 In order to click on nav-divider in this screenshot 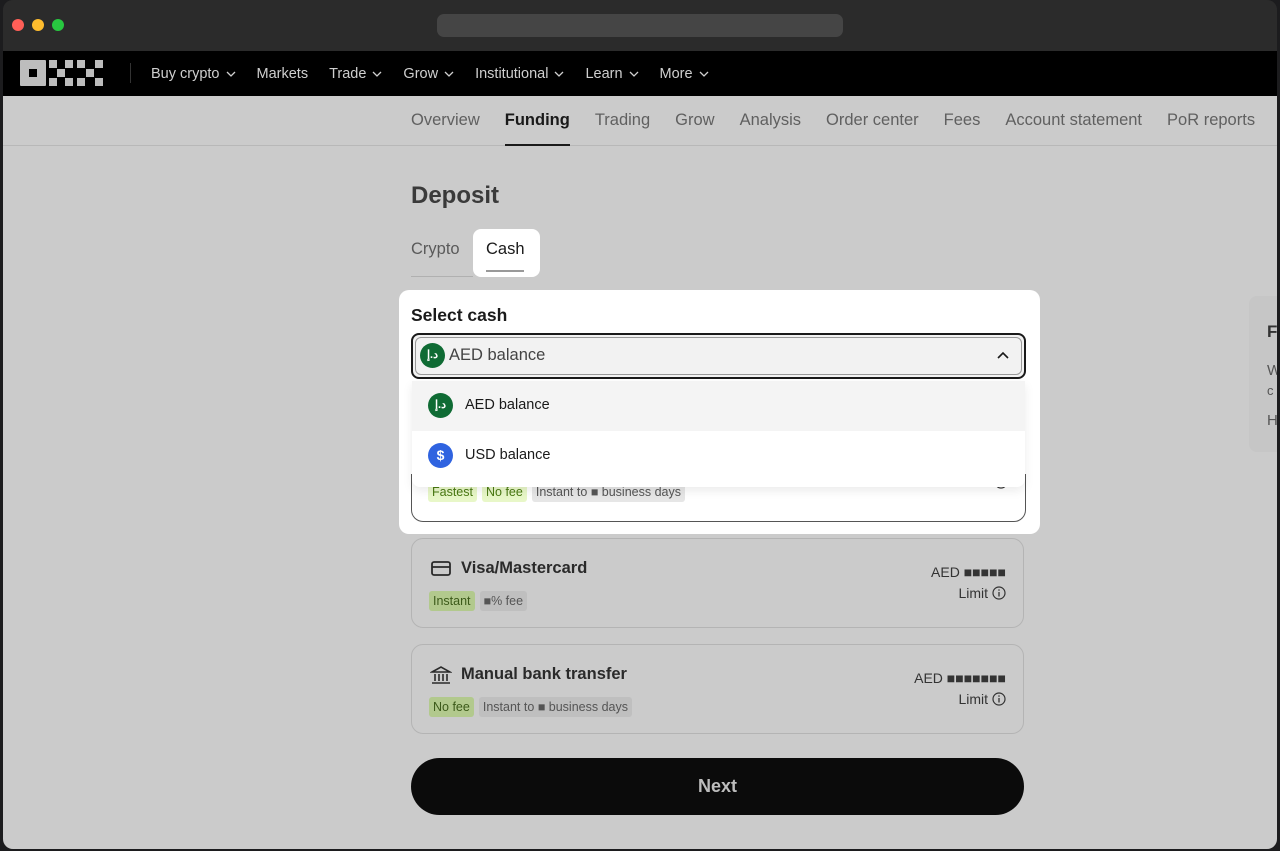, I will do `click(130, 73)`.